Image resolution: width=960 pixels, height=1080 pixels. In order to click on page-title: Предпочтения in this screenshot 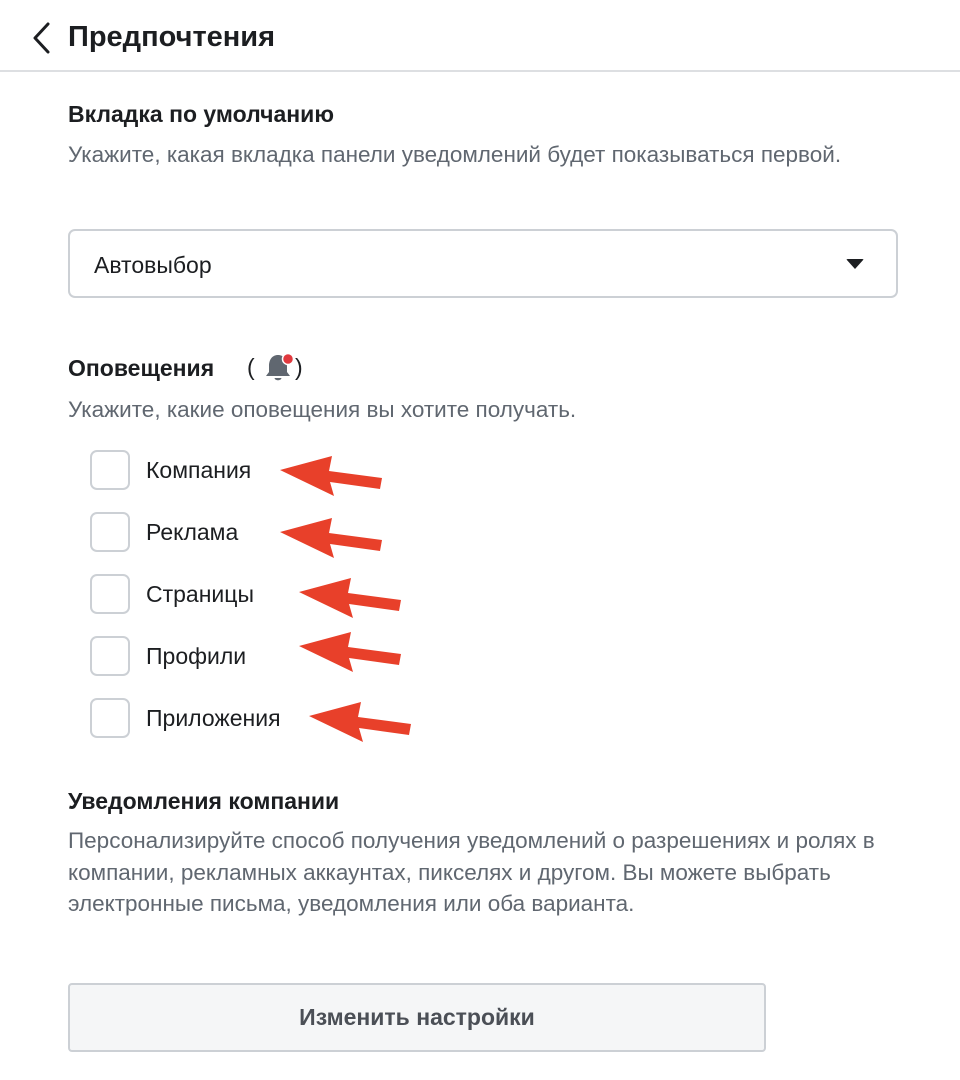, I will do `click(172, 37)`.